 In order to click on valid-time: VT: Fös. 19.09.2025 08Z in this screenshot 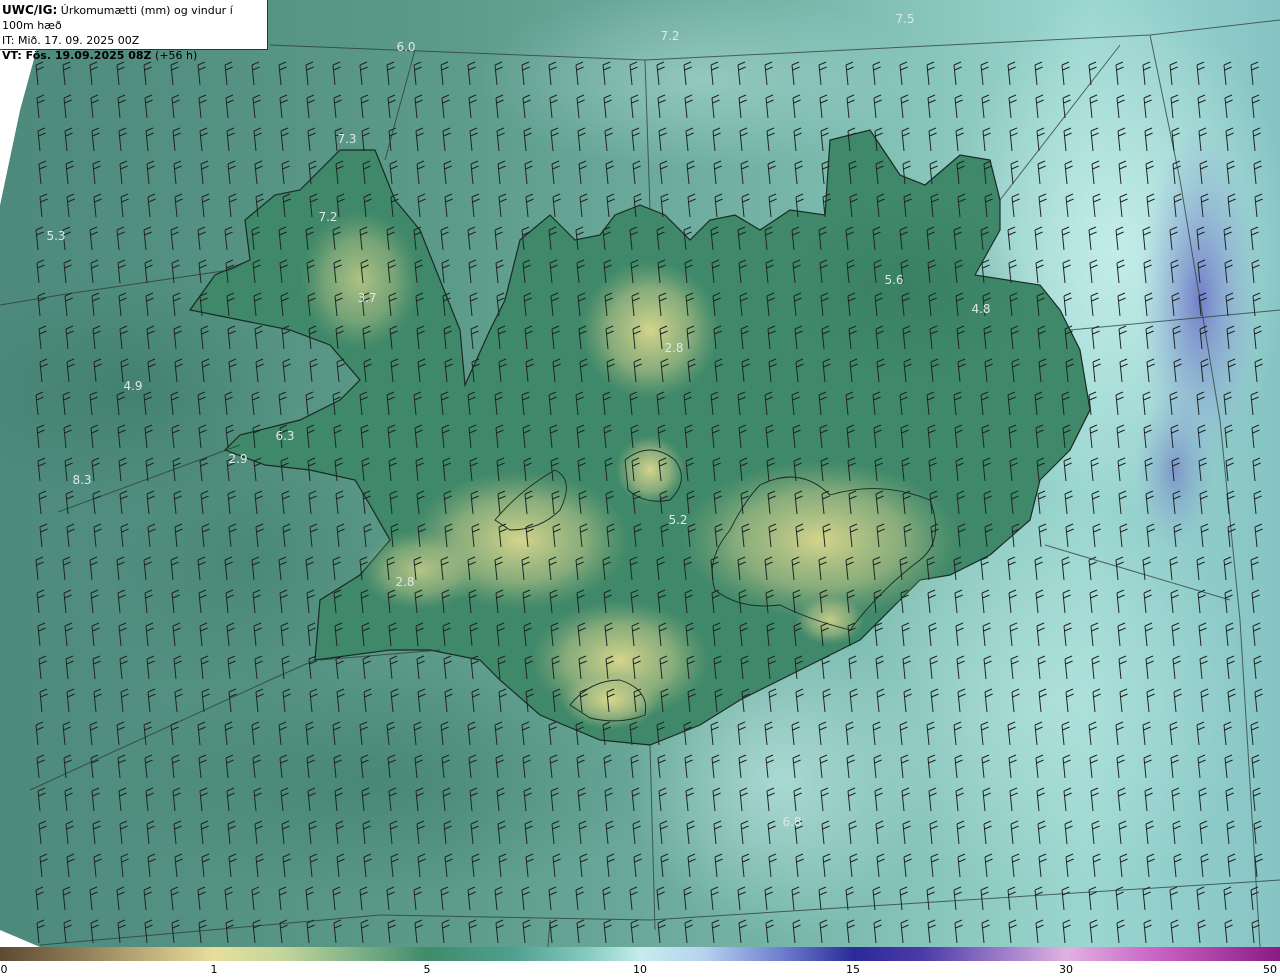, I will do `click(77, 55)`.